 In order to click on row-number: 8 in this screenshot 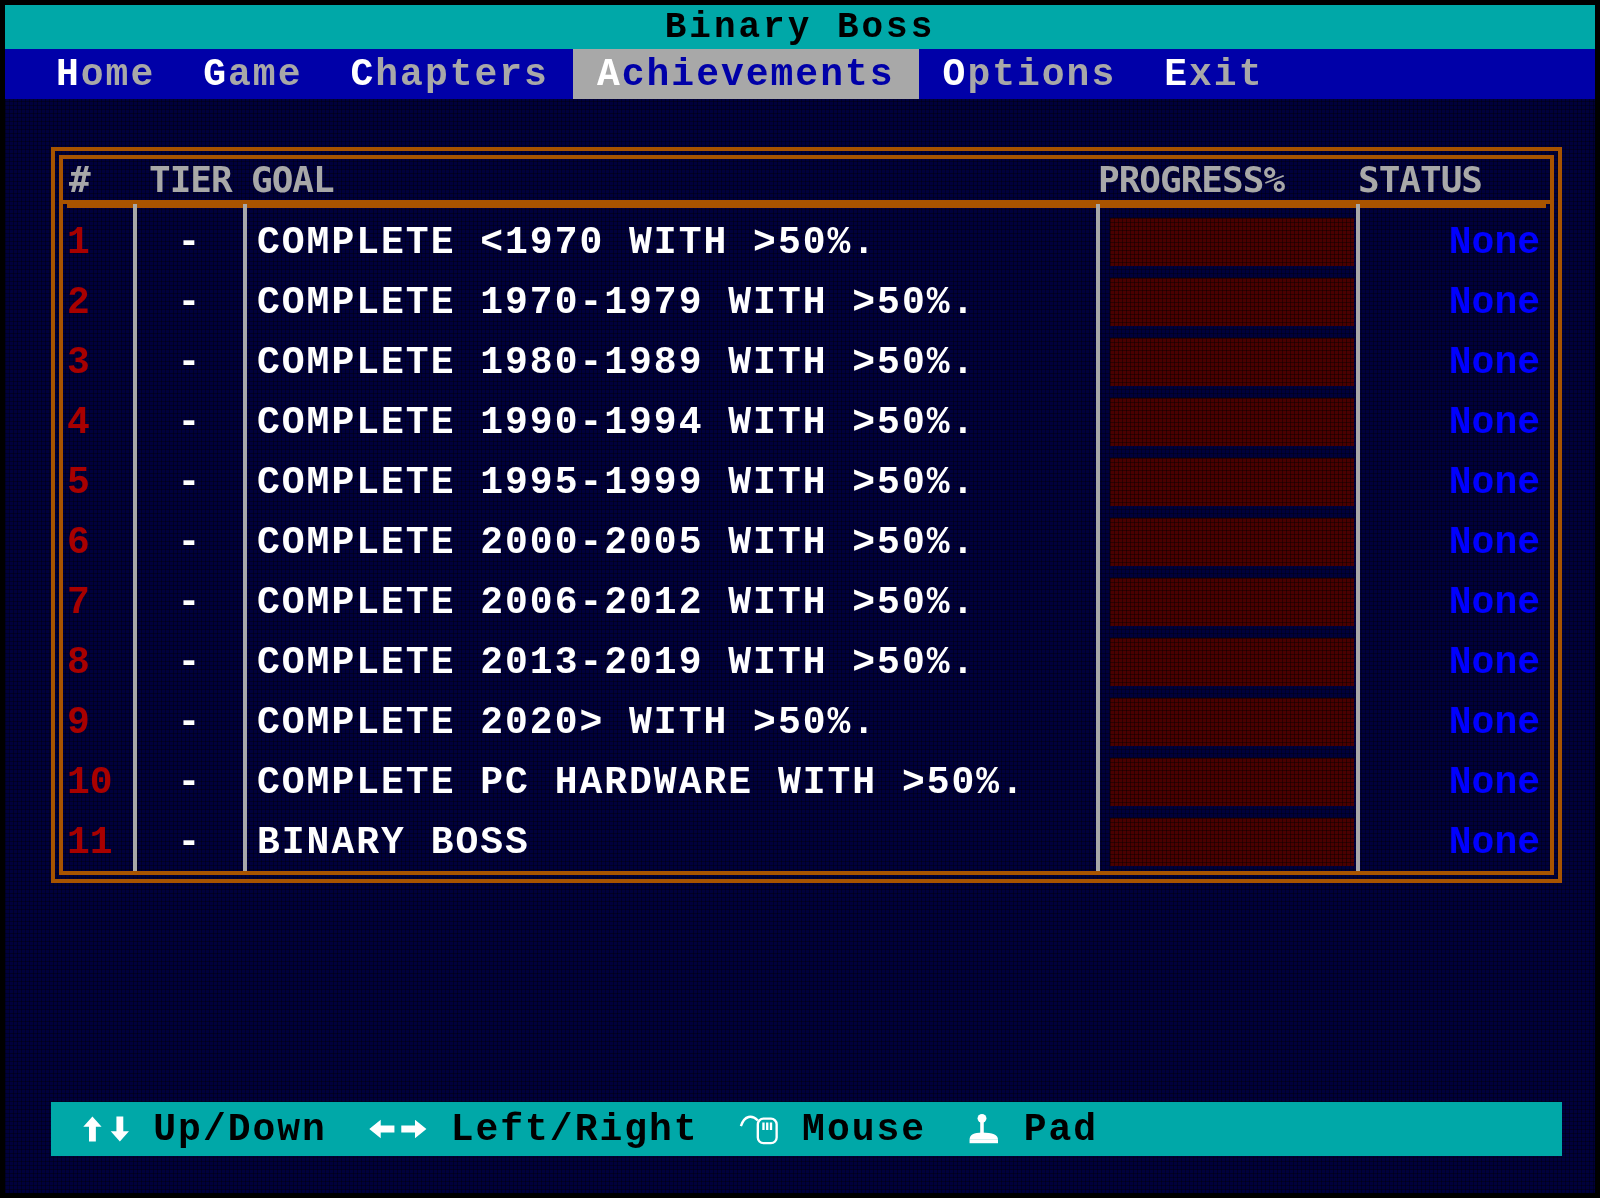, I will do `click(78, 662)`.